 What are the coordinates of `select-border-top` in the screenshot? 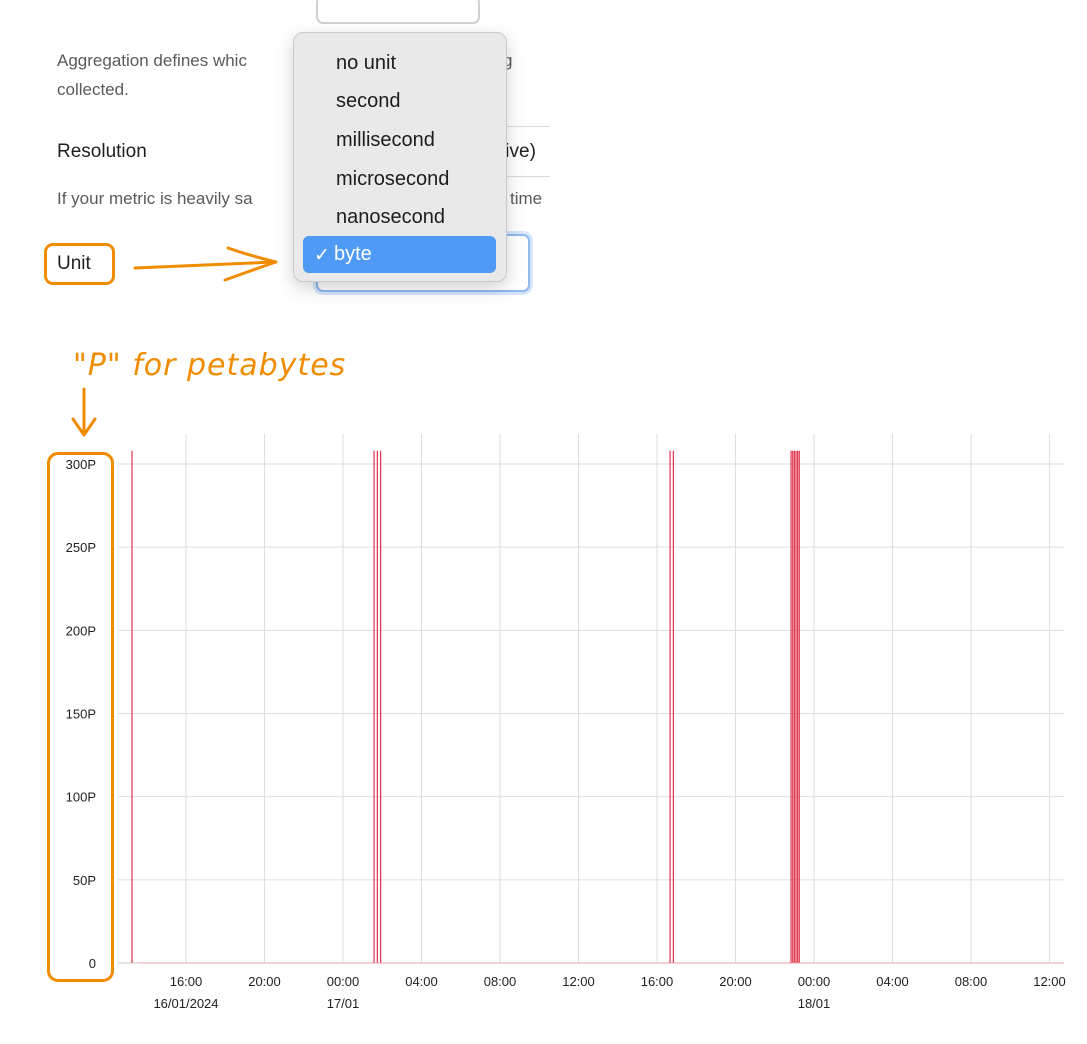 It's located at (398, 12).